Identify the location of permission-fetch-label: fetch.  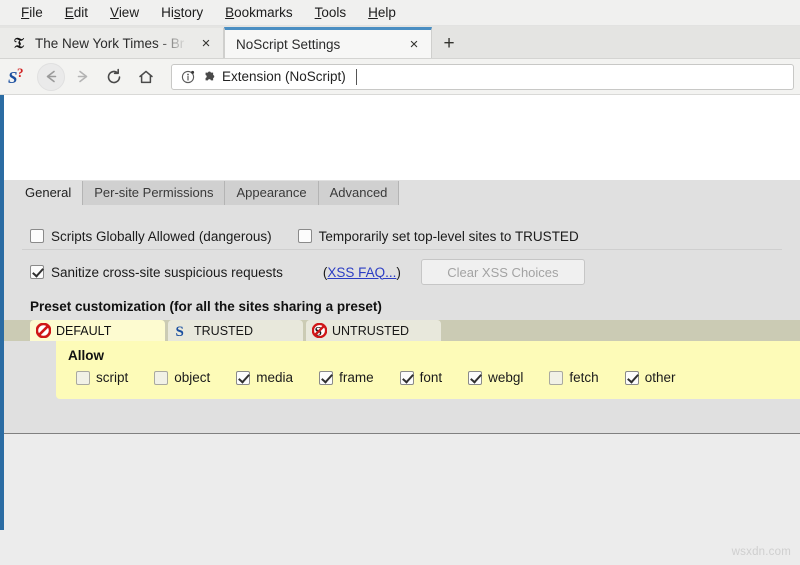
(584, 377).